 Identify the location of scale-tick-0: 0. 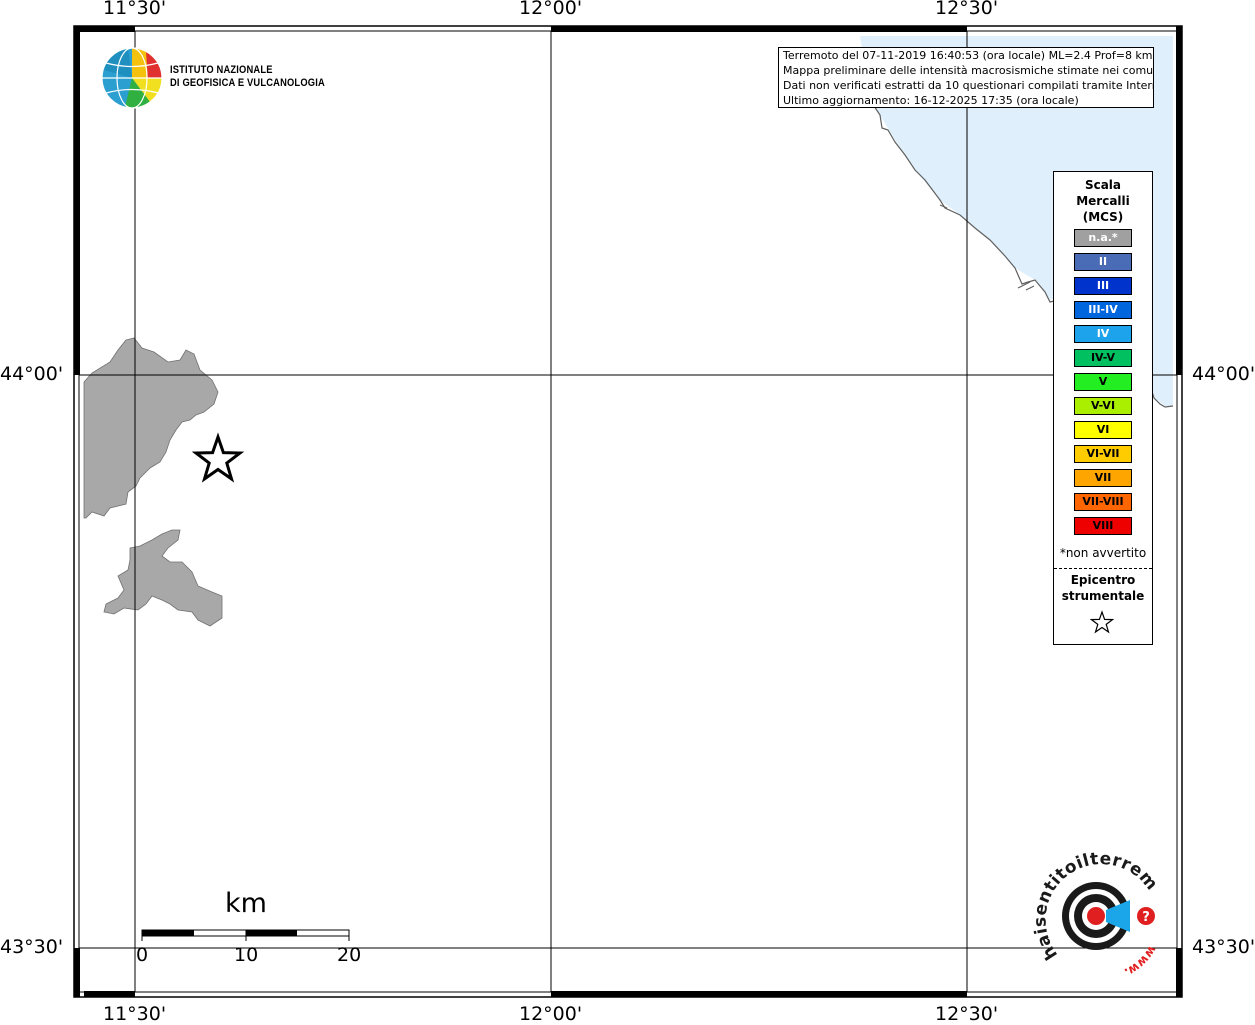
(142, 955).